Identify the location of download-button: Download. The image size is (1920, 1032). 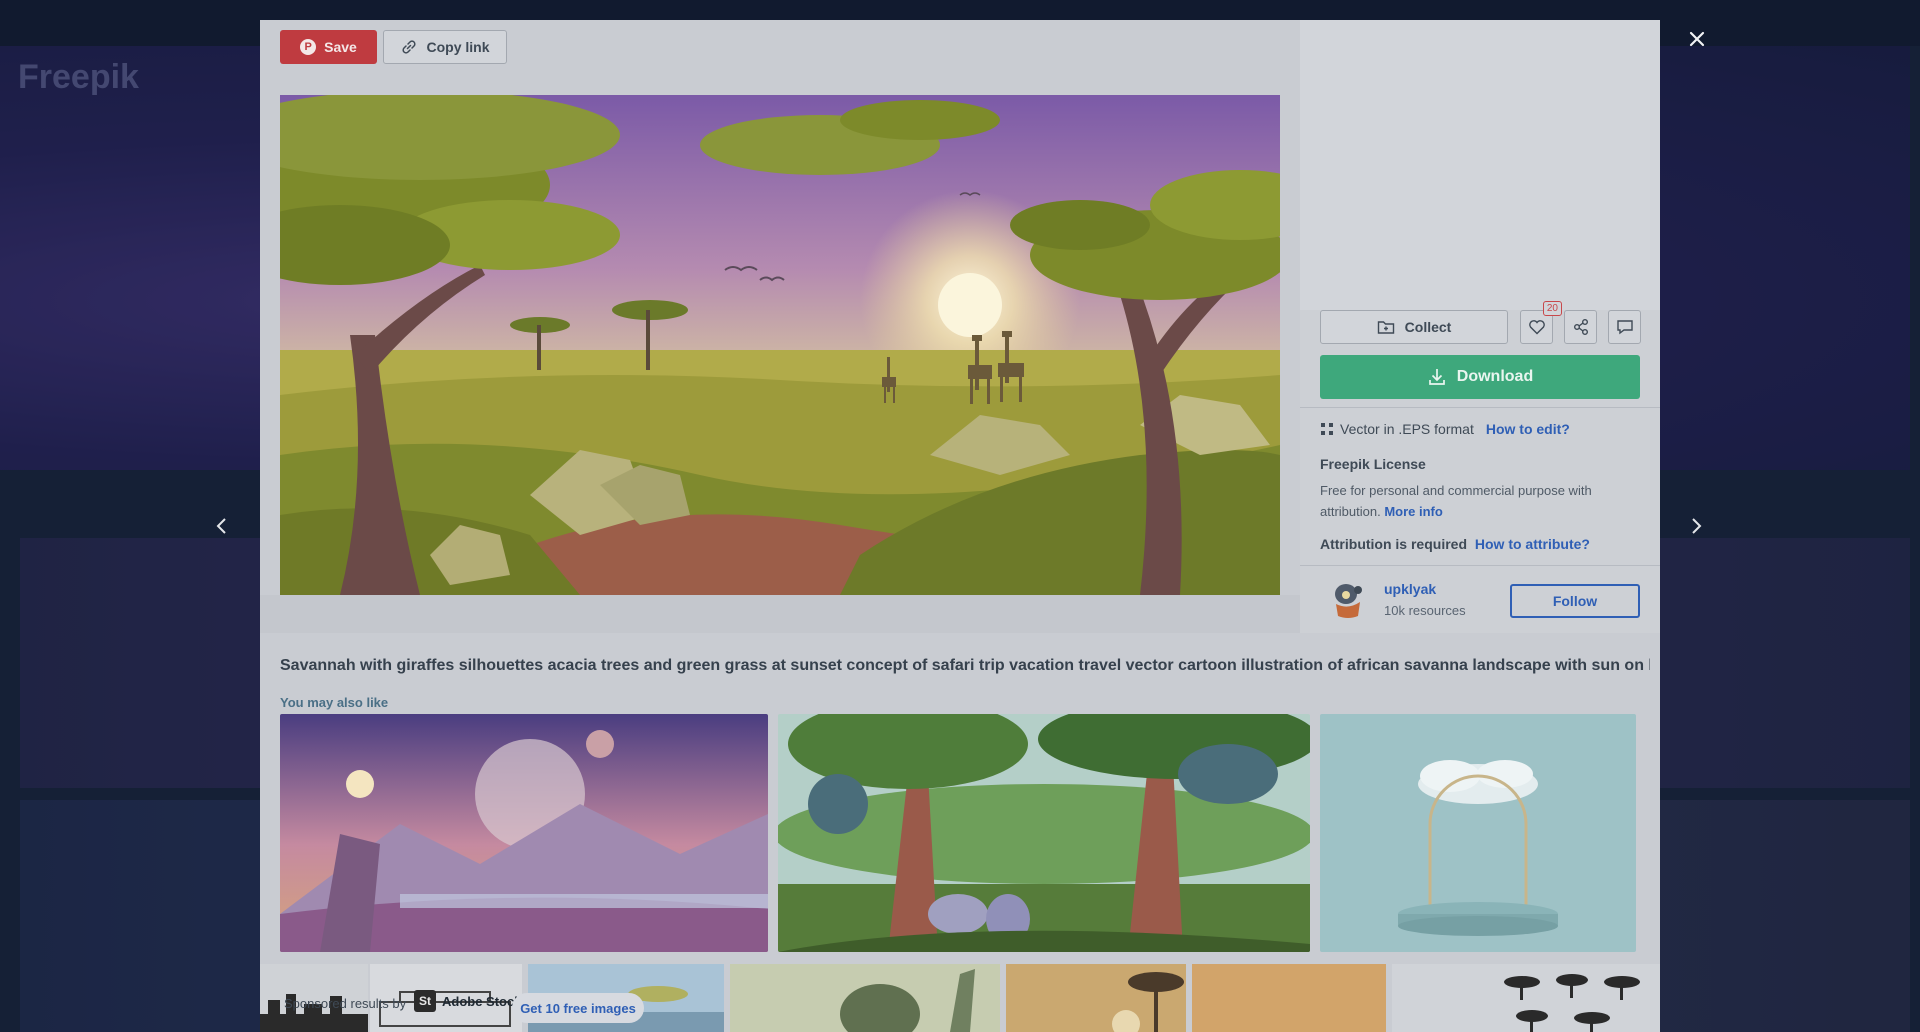
(1480, 377).